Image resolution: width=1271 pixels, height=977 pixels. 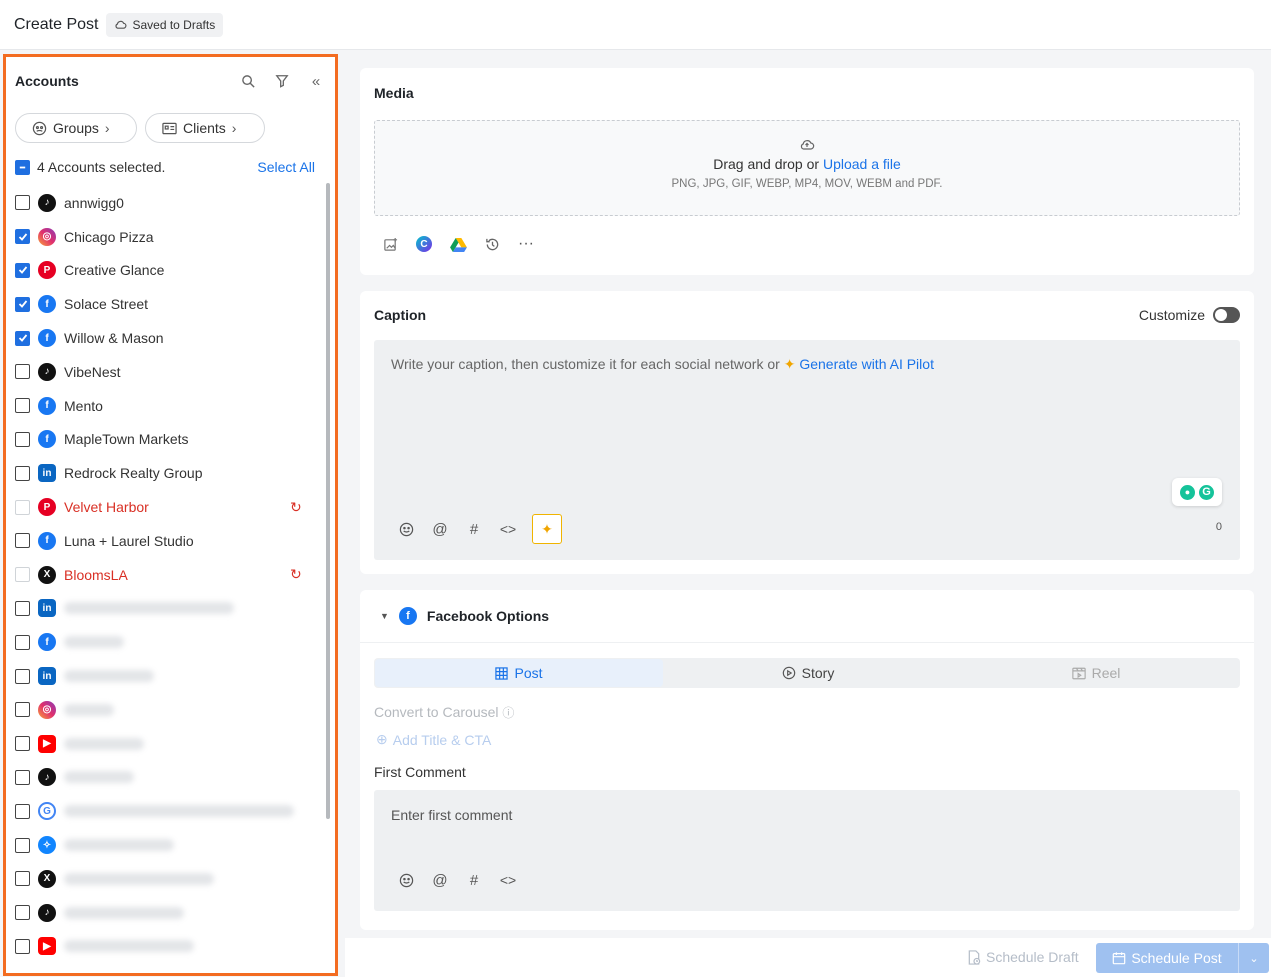 What do you see at coordinates (1189, 315) in the screenshot?
I see `customize-toggle-group: Customize` at bounding box center [1189, 315].